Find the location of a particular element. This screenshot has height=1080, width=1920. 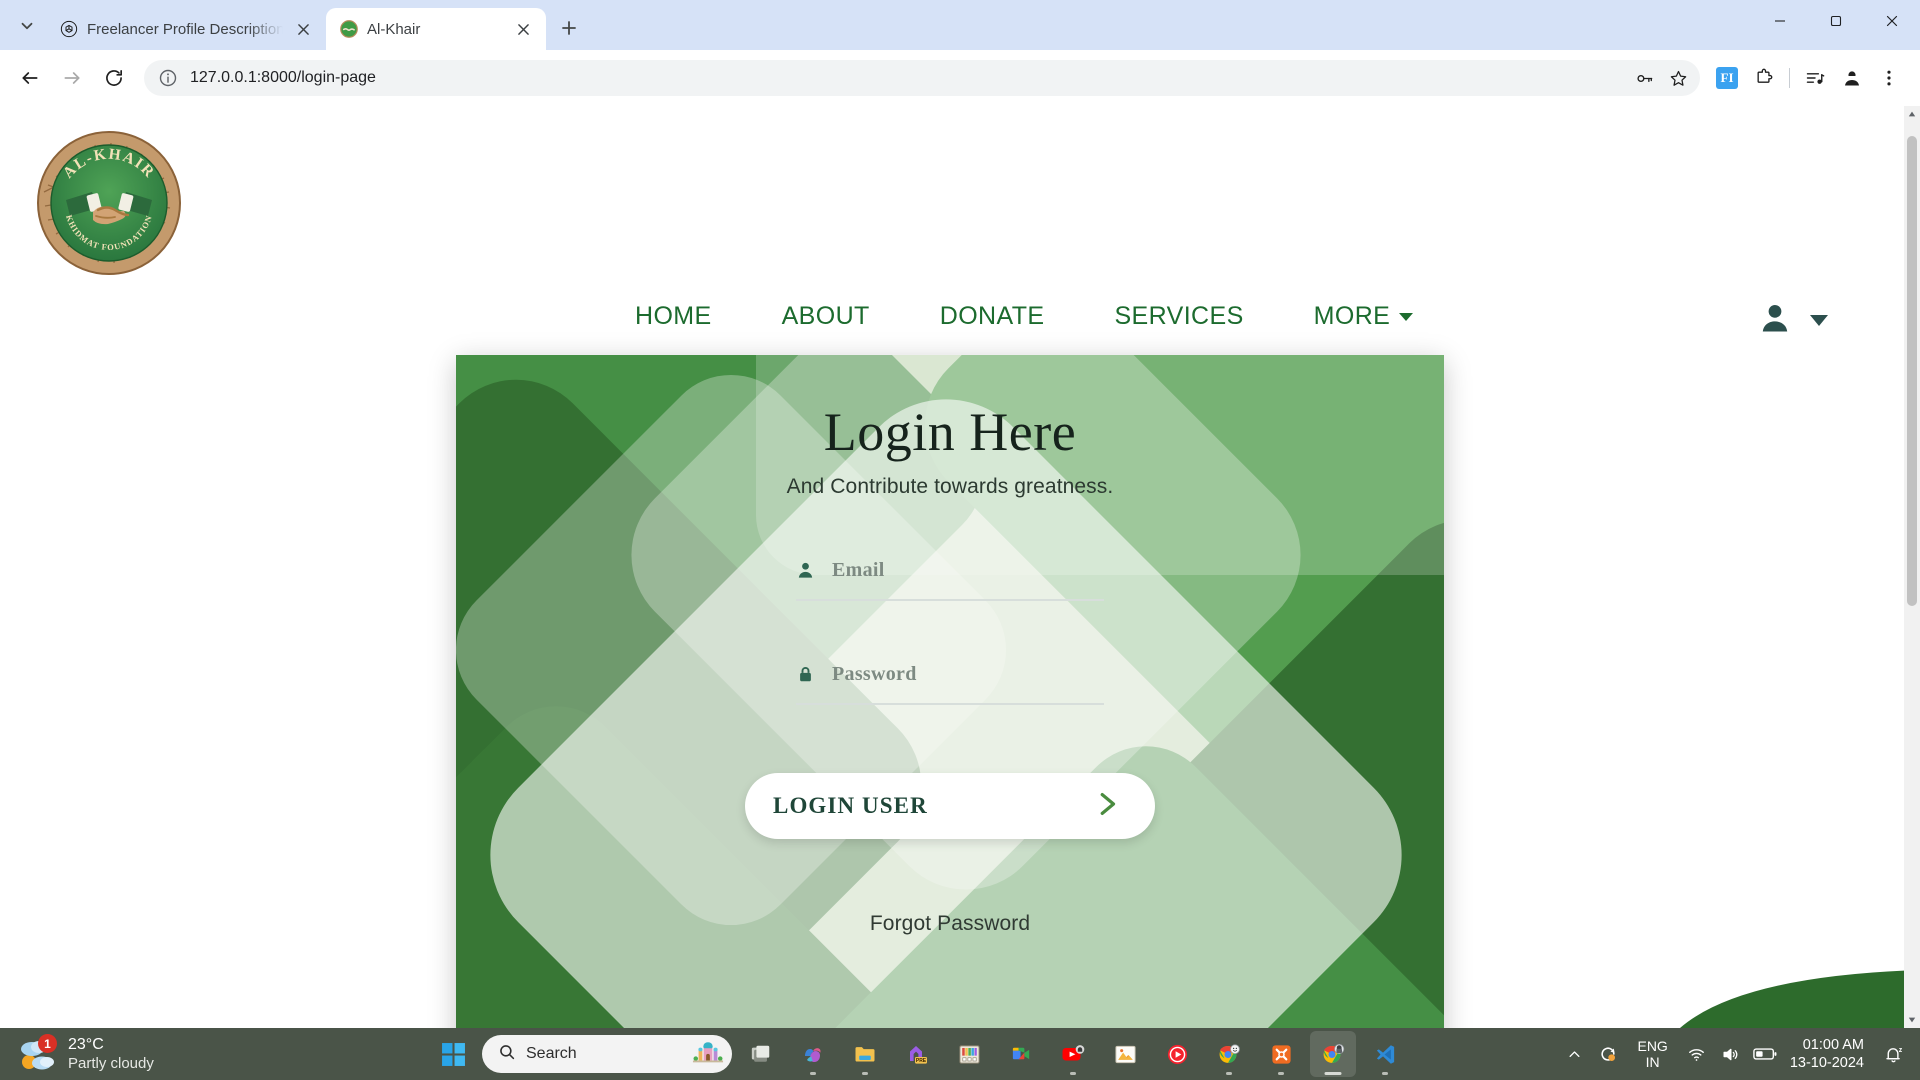

login-user-button: LOGIN USER is located at coordinates (950, 806).